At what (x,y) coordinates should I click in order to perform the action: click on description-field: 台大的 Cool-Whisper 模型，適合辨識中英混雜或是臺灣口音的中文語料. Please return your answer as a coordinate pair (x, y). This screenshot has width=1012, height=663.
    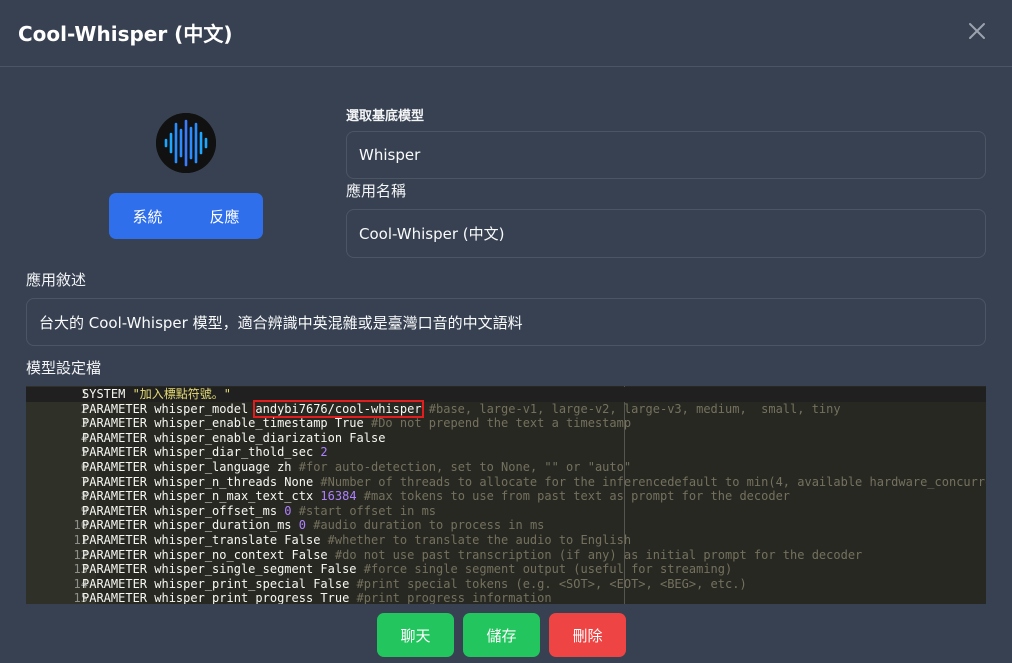
    Looking at the image, I should click on (506, 322).